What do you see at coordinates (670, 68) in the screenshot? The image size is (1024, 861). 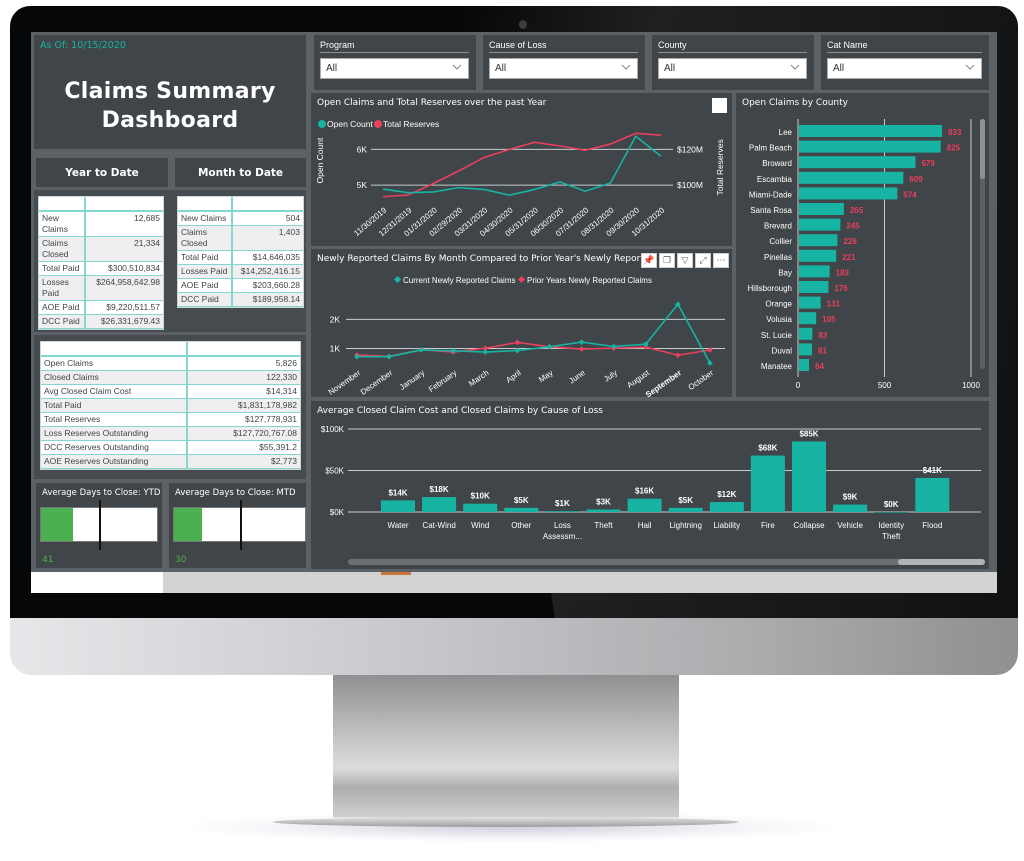 I see `slicer-county-value: All` at bounding box center [670, 68].